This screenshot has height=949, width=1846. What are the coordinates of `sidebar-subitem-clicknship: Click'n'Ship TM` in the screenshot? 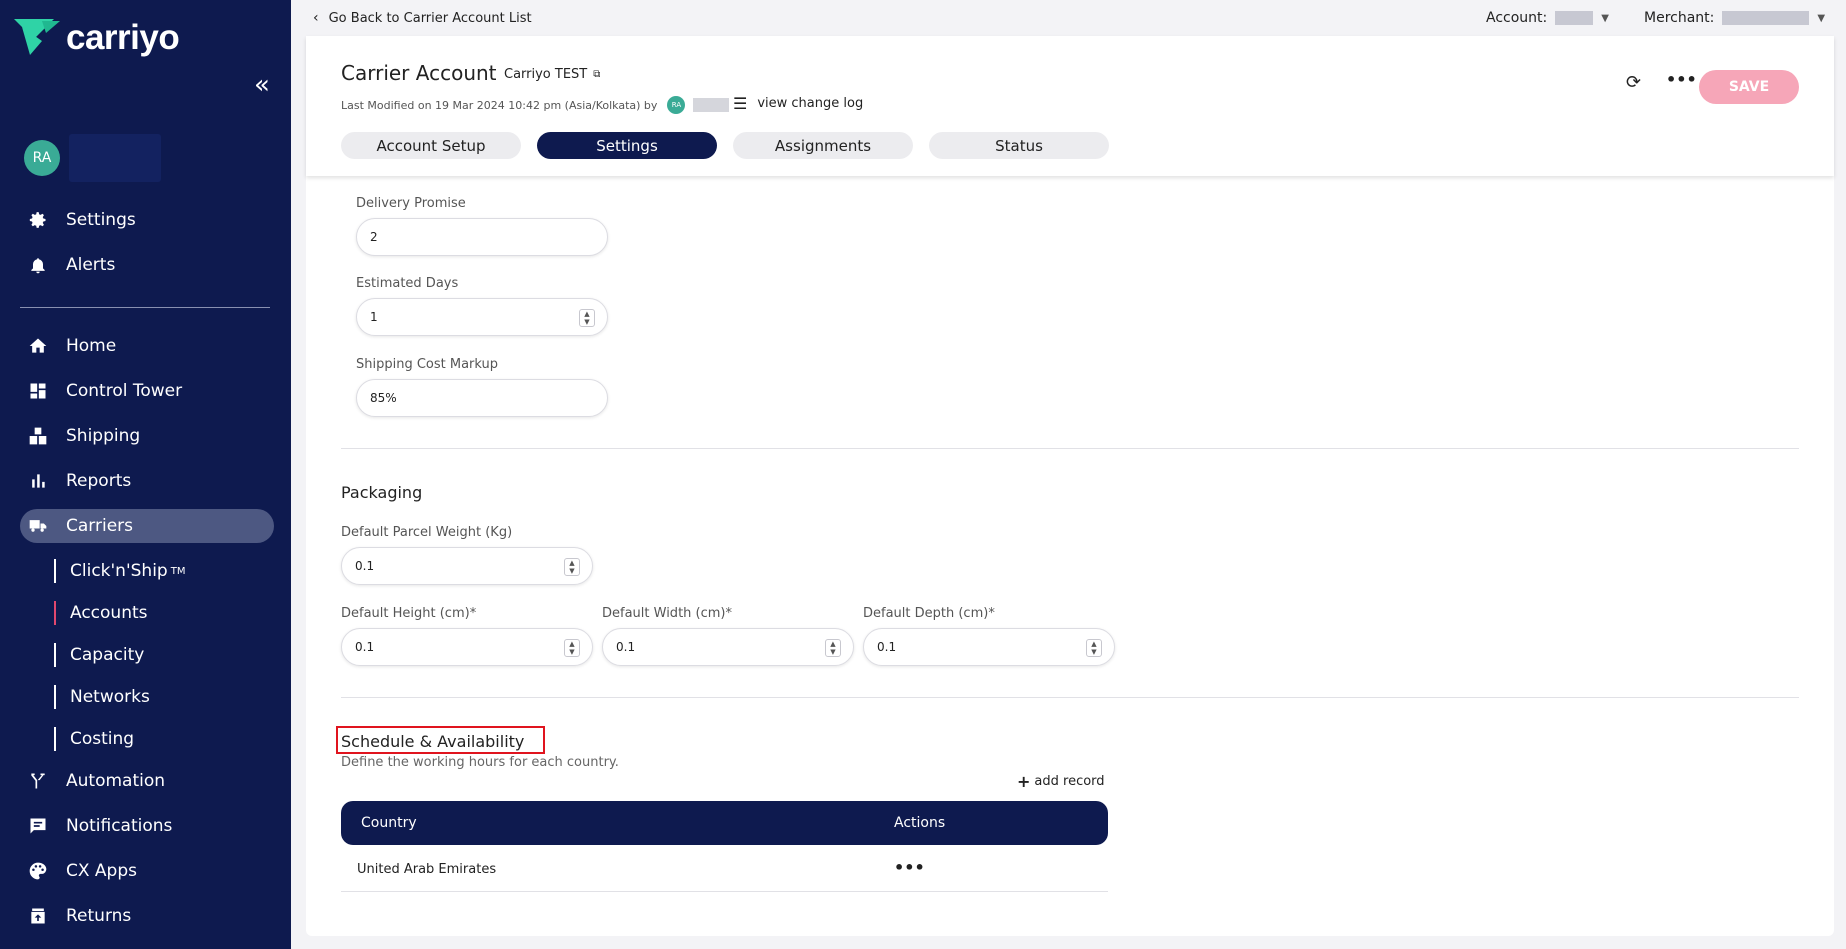 It's located at (119, 571).